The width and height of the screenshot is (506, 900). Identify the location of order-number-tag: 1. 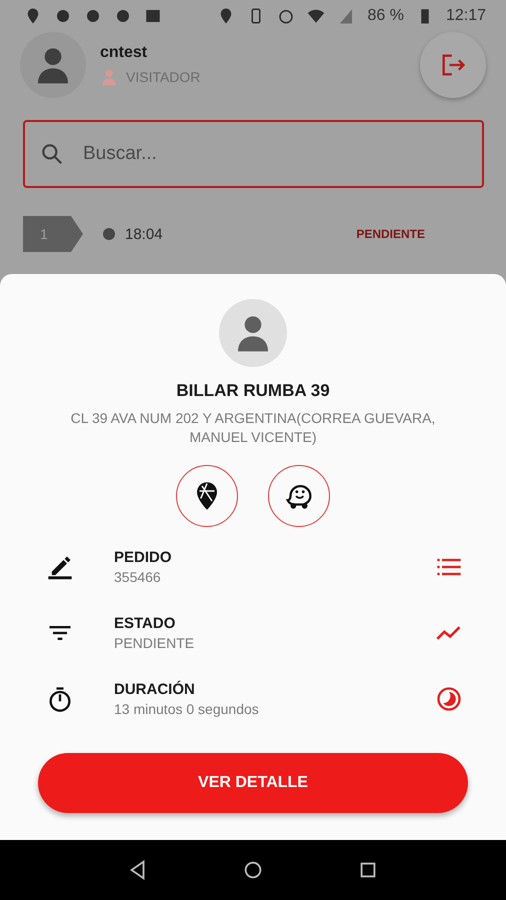
(53, 234).